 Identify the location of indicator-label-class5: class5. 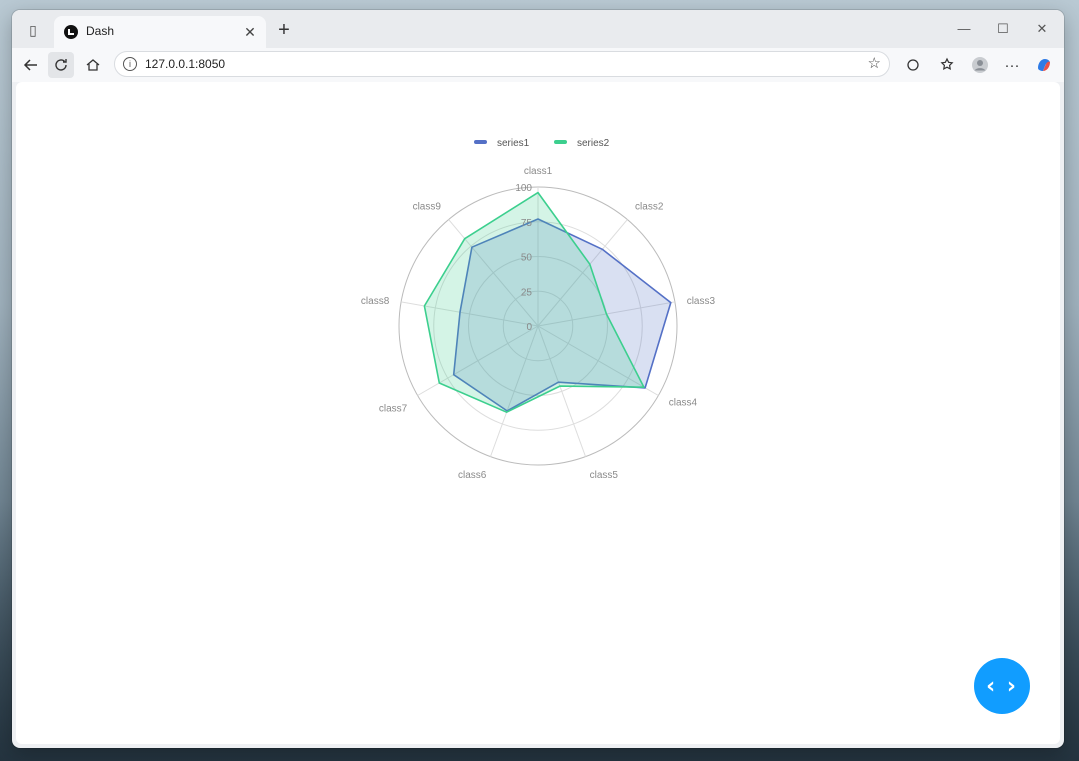
(604, 475).